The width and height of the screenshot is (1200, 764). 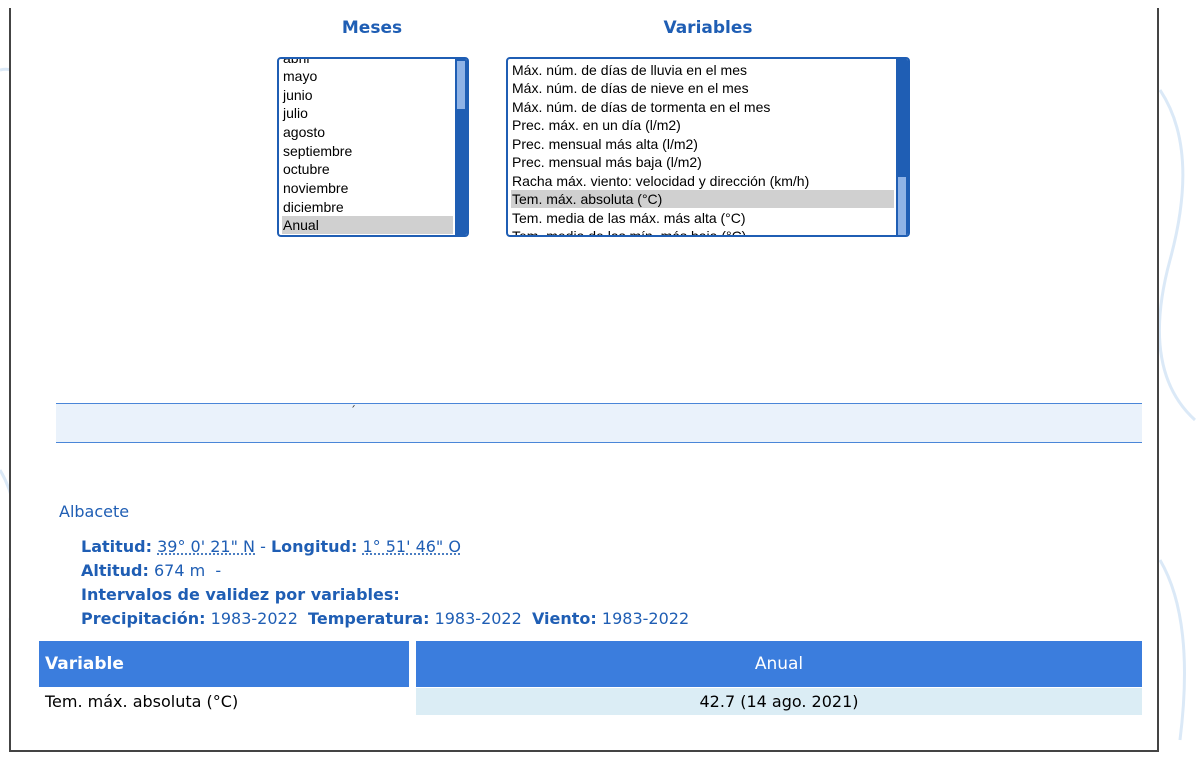 I want to click on altitude-value: 674 m -, so click(x=185, y=570).